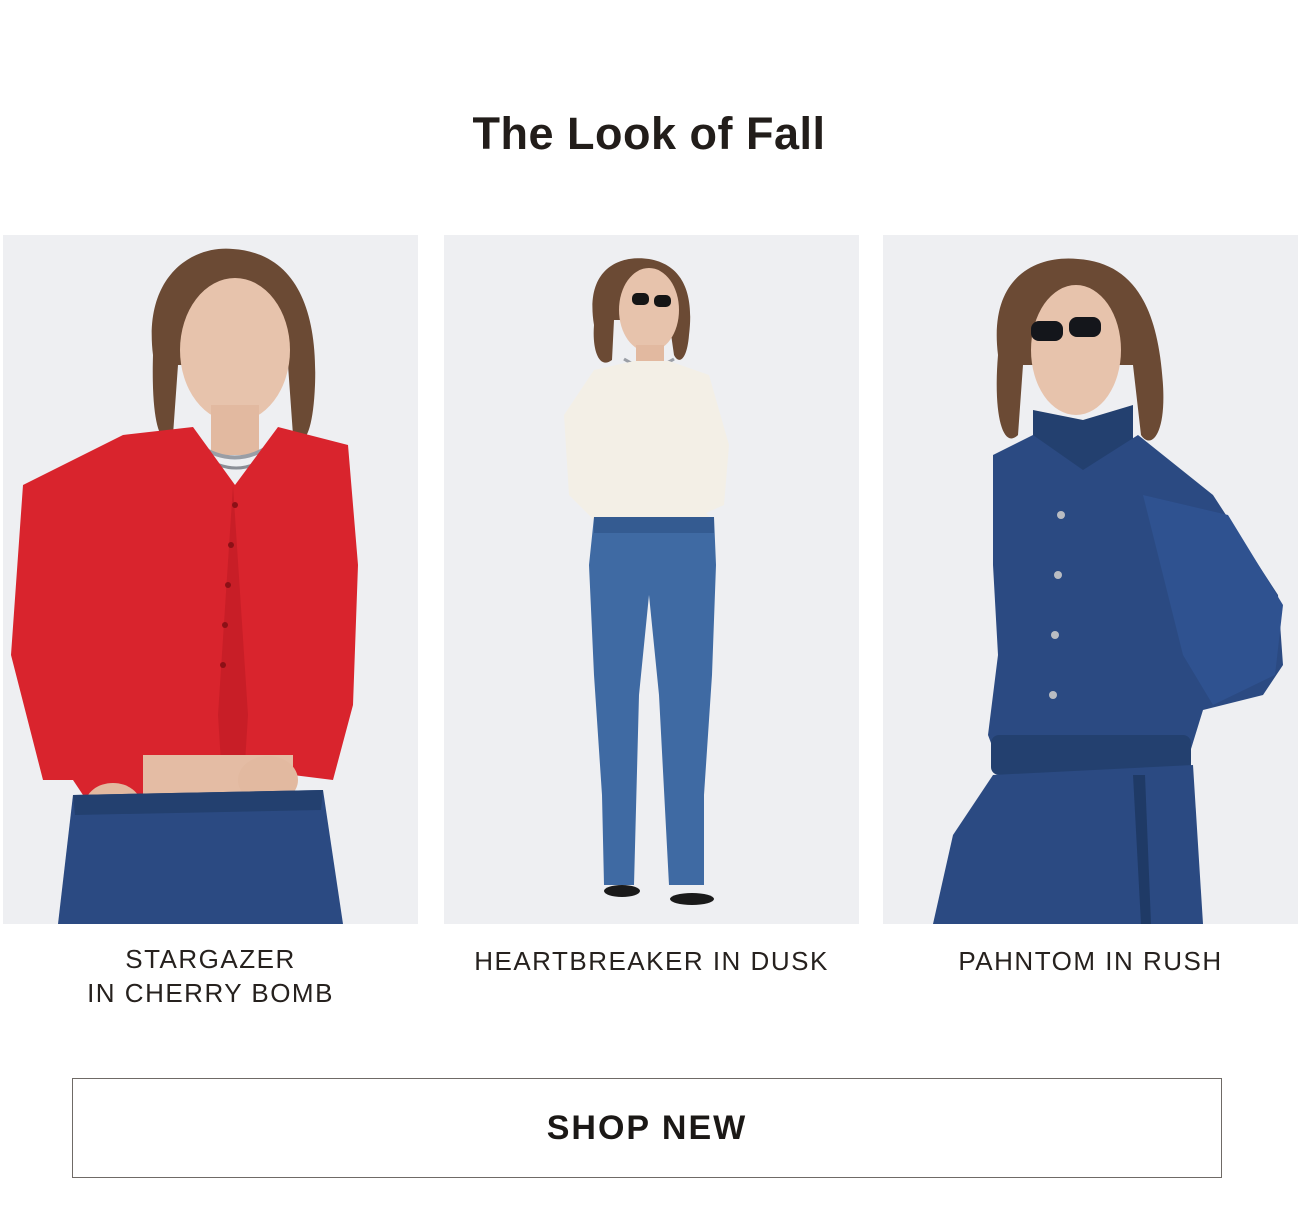  I want to click on product-name-line1: HEARTBREAKER IN DUSK, so click(651, 961).